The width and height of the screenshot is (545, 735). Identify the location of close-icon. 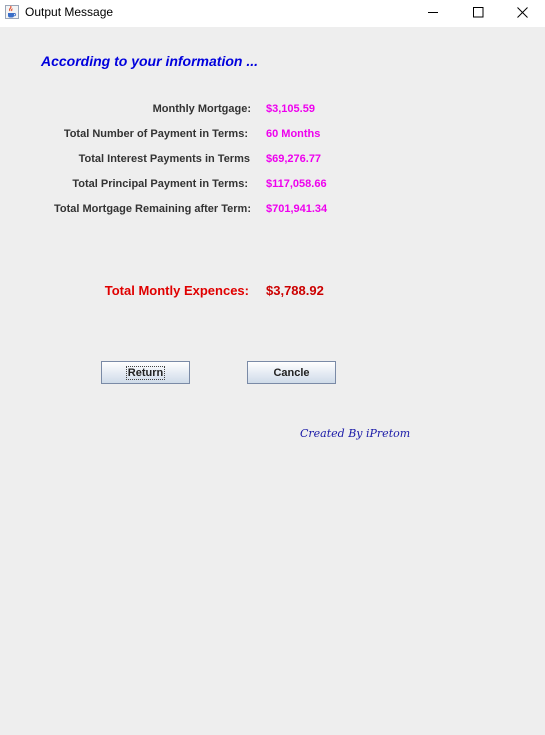
(522, 14).